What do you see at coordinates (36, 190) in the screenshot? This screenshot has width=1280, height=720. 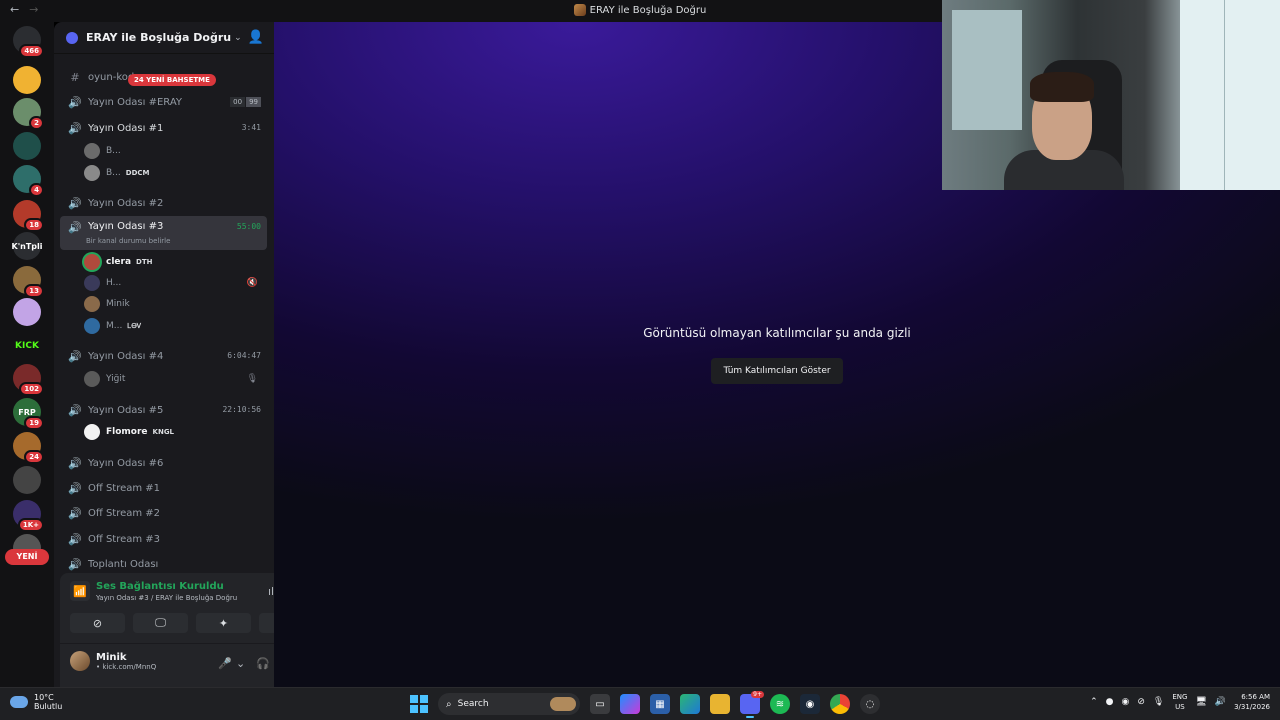 I see `mention-badge: 4` at bounding box center [36, 190].